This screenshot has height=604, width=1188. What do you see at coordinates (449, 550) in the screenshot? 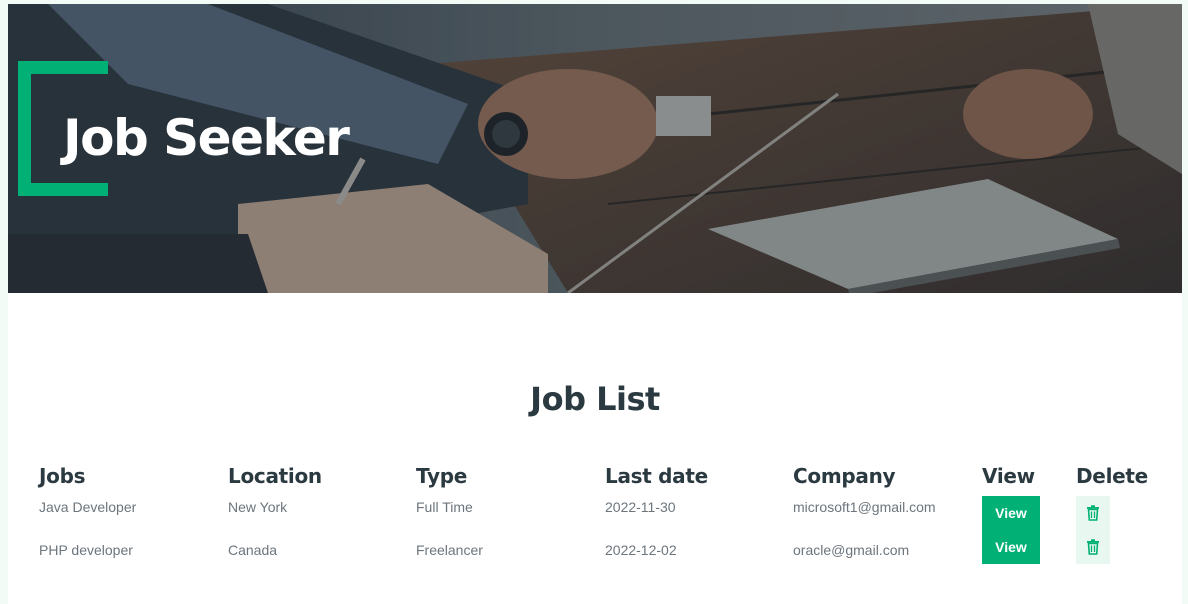
I see `cell-type: Freelancer` at bounding box center [449, 550].